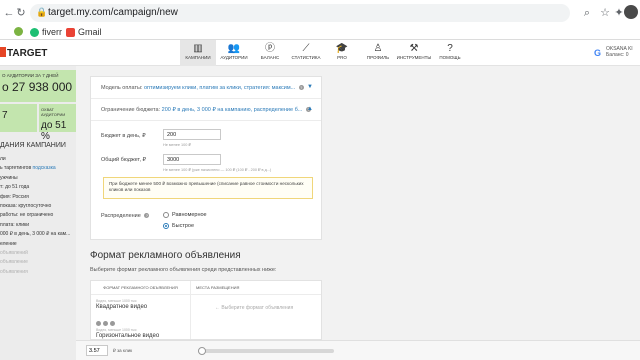 The width and height of the screenshot is (640, 360). I want to click on distribution-label: Распределение, so click(121, 216).